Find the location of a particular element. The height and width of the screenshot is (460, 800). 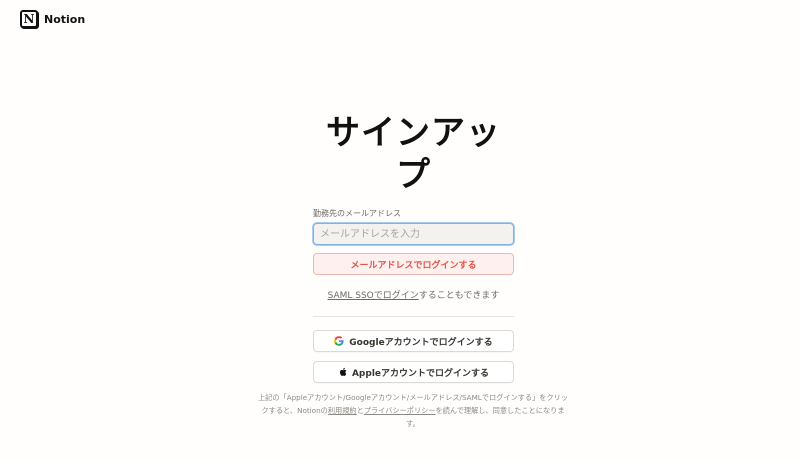

header: N Notion is located at coordinates (52, 19).